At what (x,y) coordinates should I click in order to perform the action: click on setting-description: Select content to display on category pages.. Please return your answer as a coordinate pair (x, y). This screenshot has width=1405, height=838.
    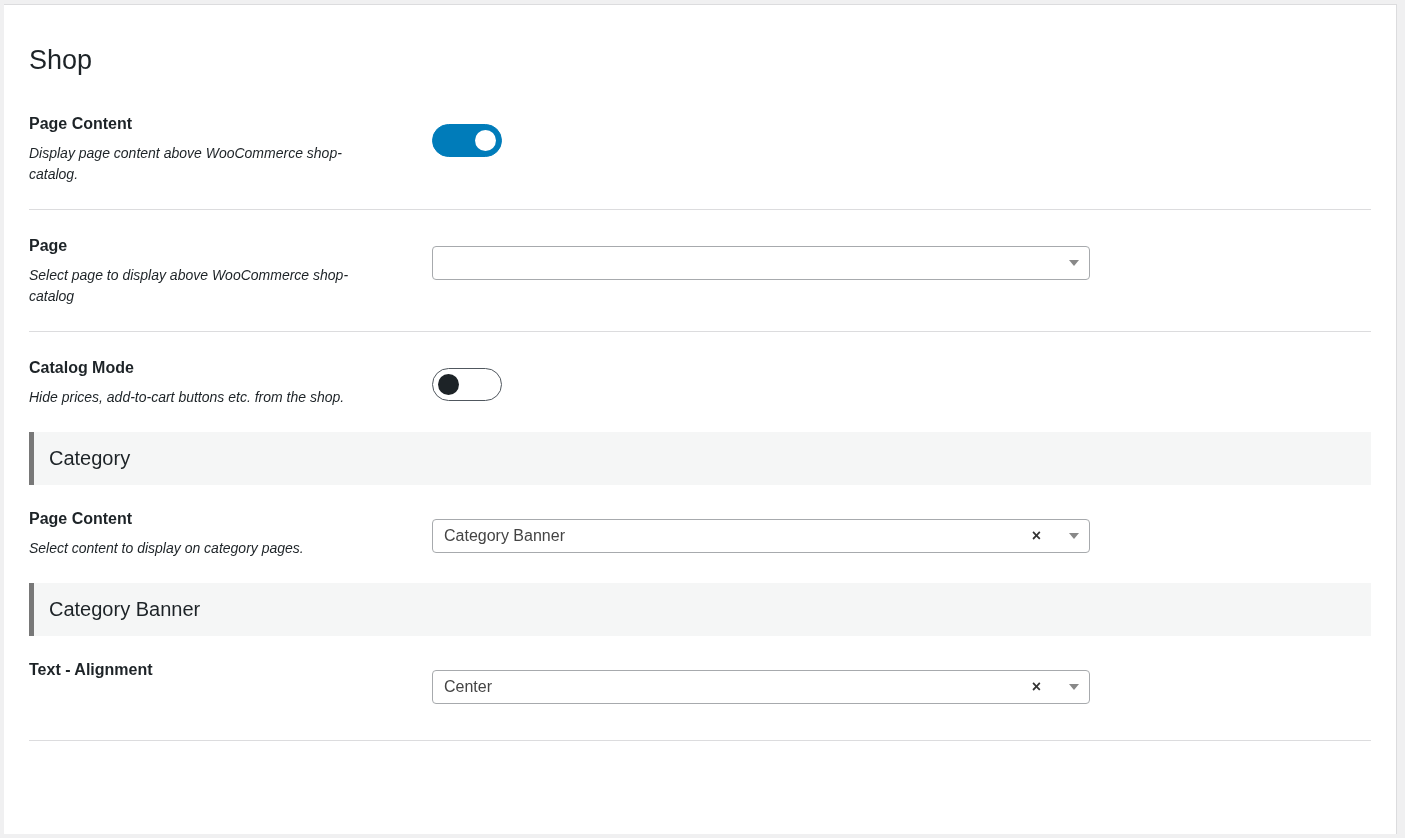
    Looking at the image, I should click on (167, 548).